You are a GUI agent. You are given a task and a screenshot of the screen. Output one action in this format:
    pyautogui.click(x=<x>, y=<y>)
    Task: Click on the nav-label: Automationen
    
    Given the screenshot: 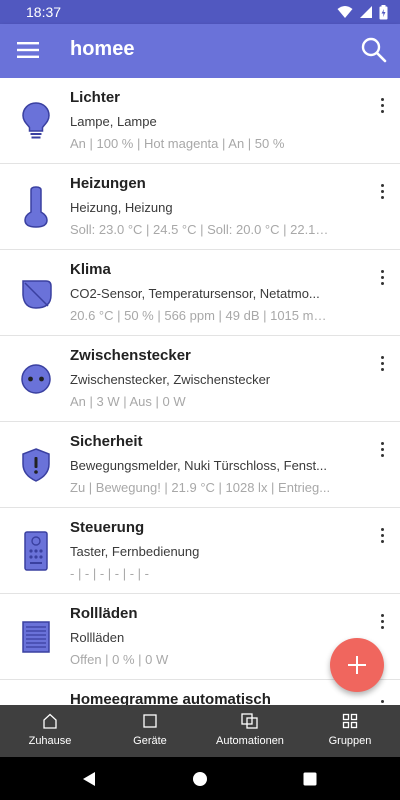 What is the action you would take?
    pyautogui.click(x=250, y=741)
    